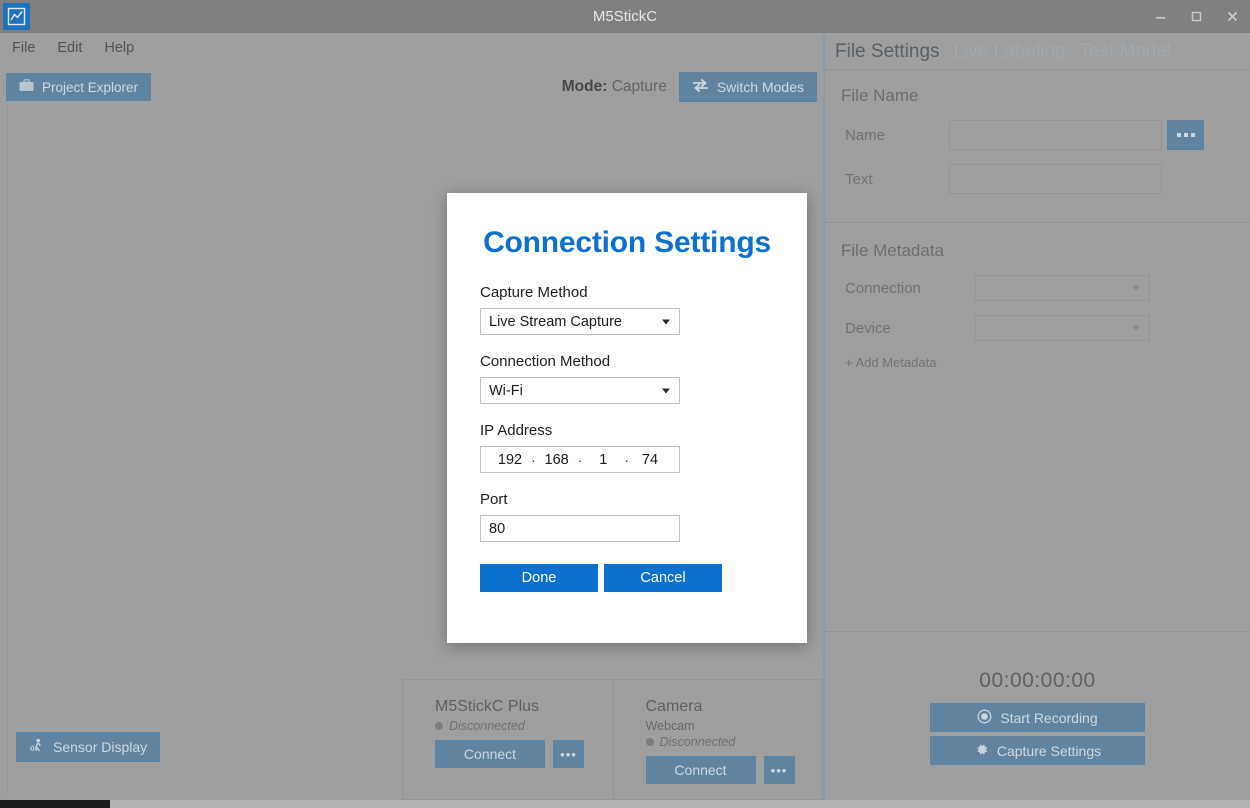 This screenshot has width=1250, height=808. What do you see at coordinates (516, 430) in the screenshot?
I see `ip-address-label: IP Address` at bounding box center [516, 430].